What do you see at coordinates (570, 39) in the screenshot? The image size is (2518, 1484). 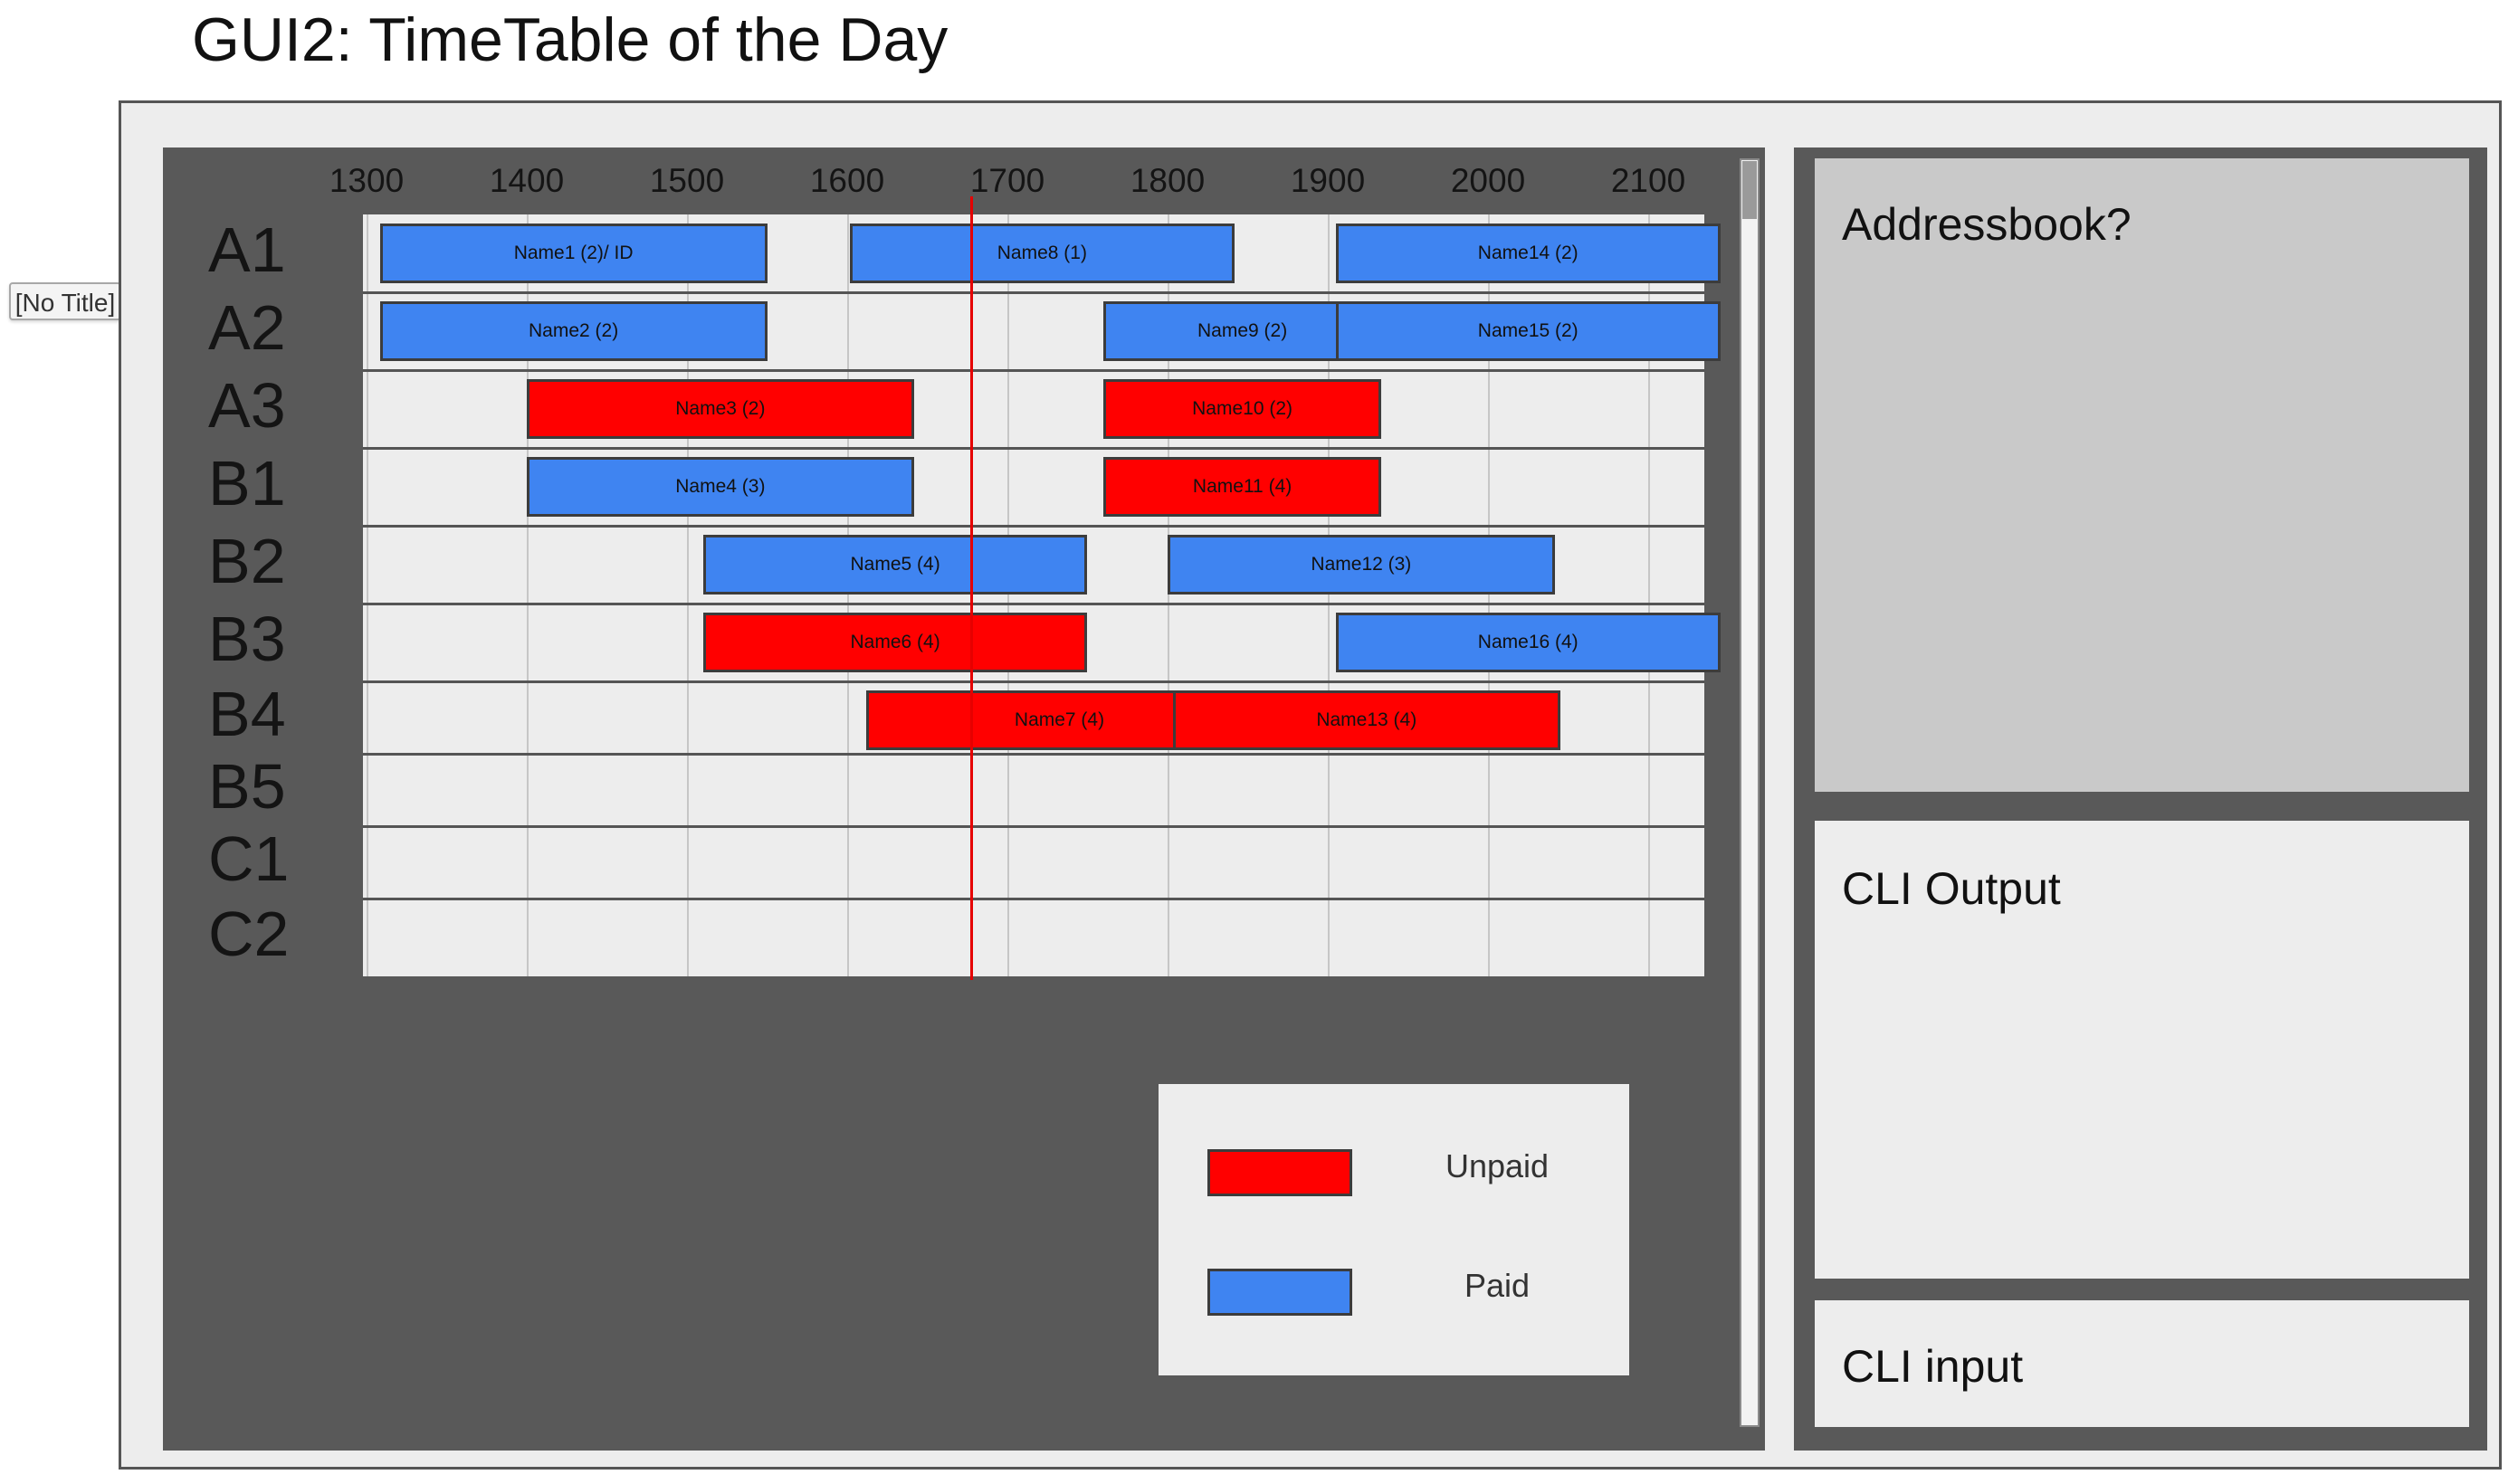 I see `page-title: GUI2: TimeTable of the Day` at bounding box center [570, 39].